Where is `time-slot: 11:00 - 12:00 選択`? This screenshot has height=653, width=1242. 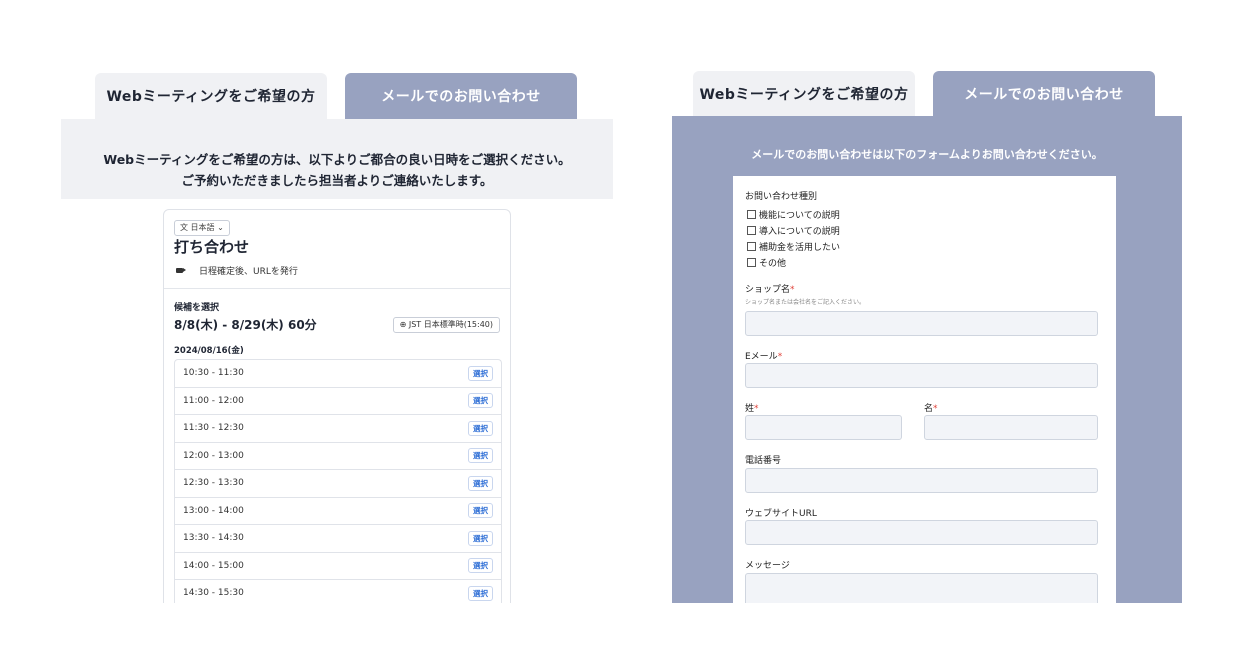 time-slot: 11:00 - 12:00 選択 is located at coordinates (338, 401).